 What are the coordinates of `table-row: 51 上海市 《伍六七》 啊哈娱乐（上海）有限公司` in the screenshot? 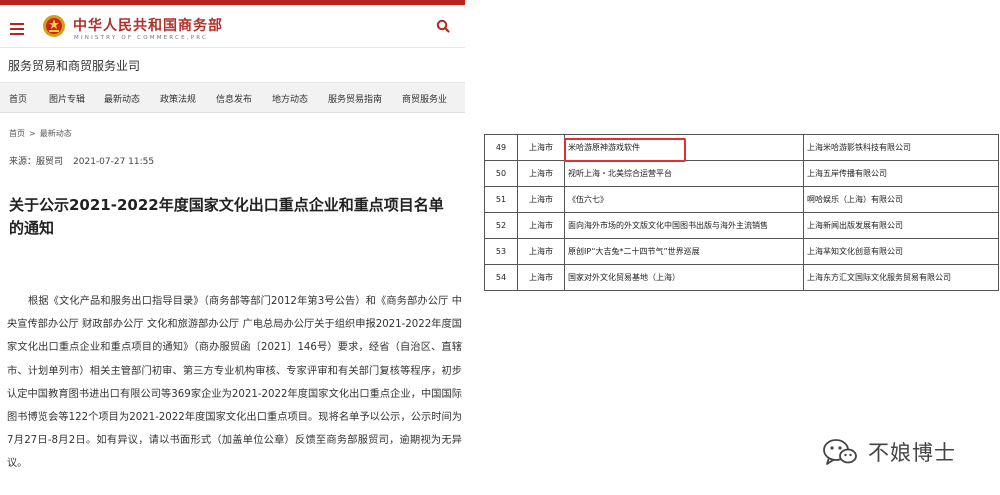 It's located at (741, 199).